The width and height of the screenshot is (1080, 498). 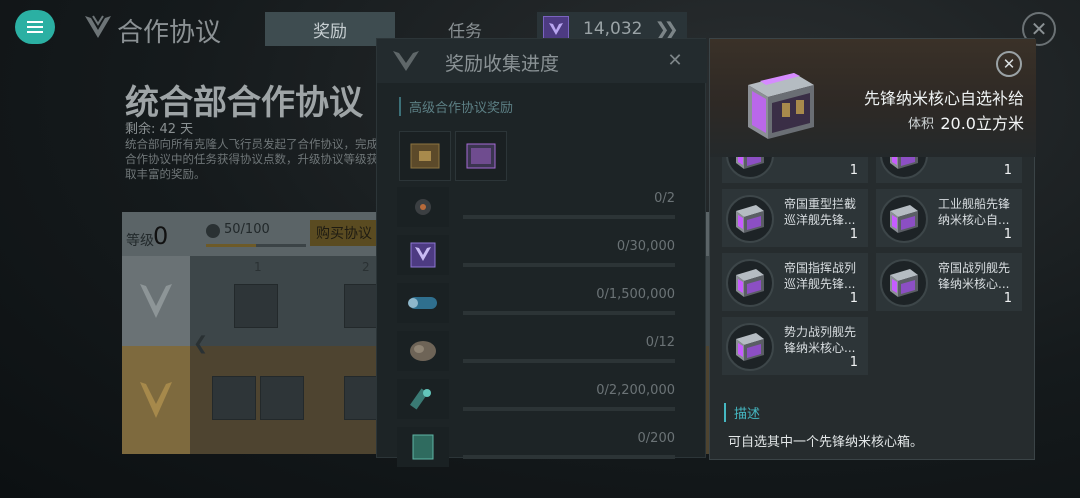 I want to click on progress-row: 0/12, so click(x=545, y=353).